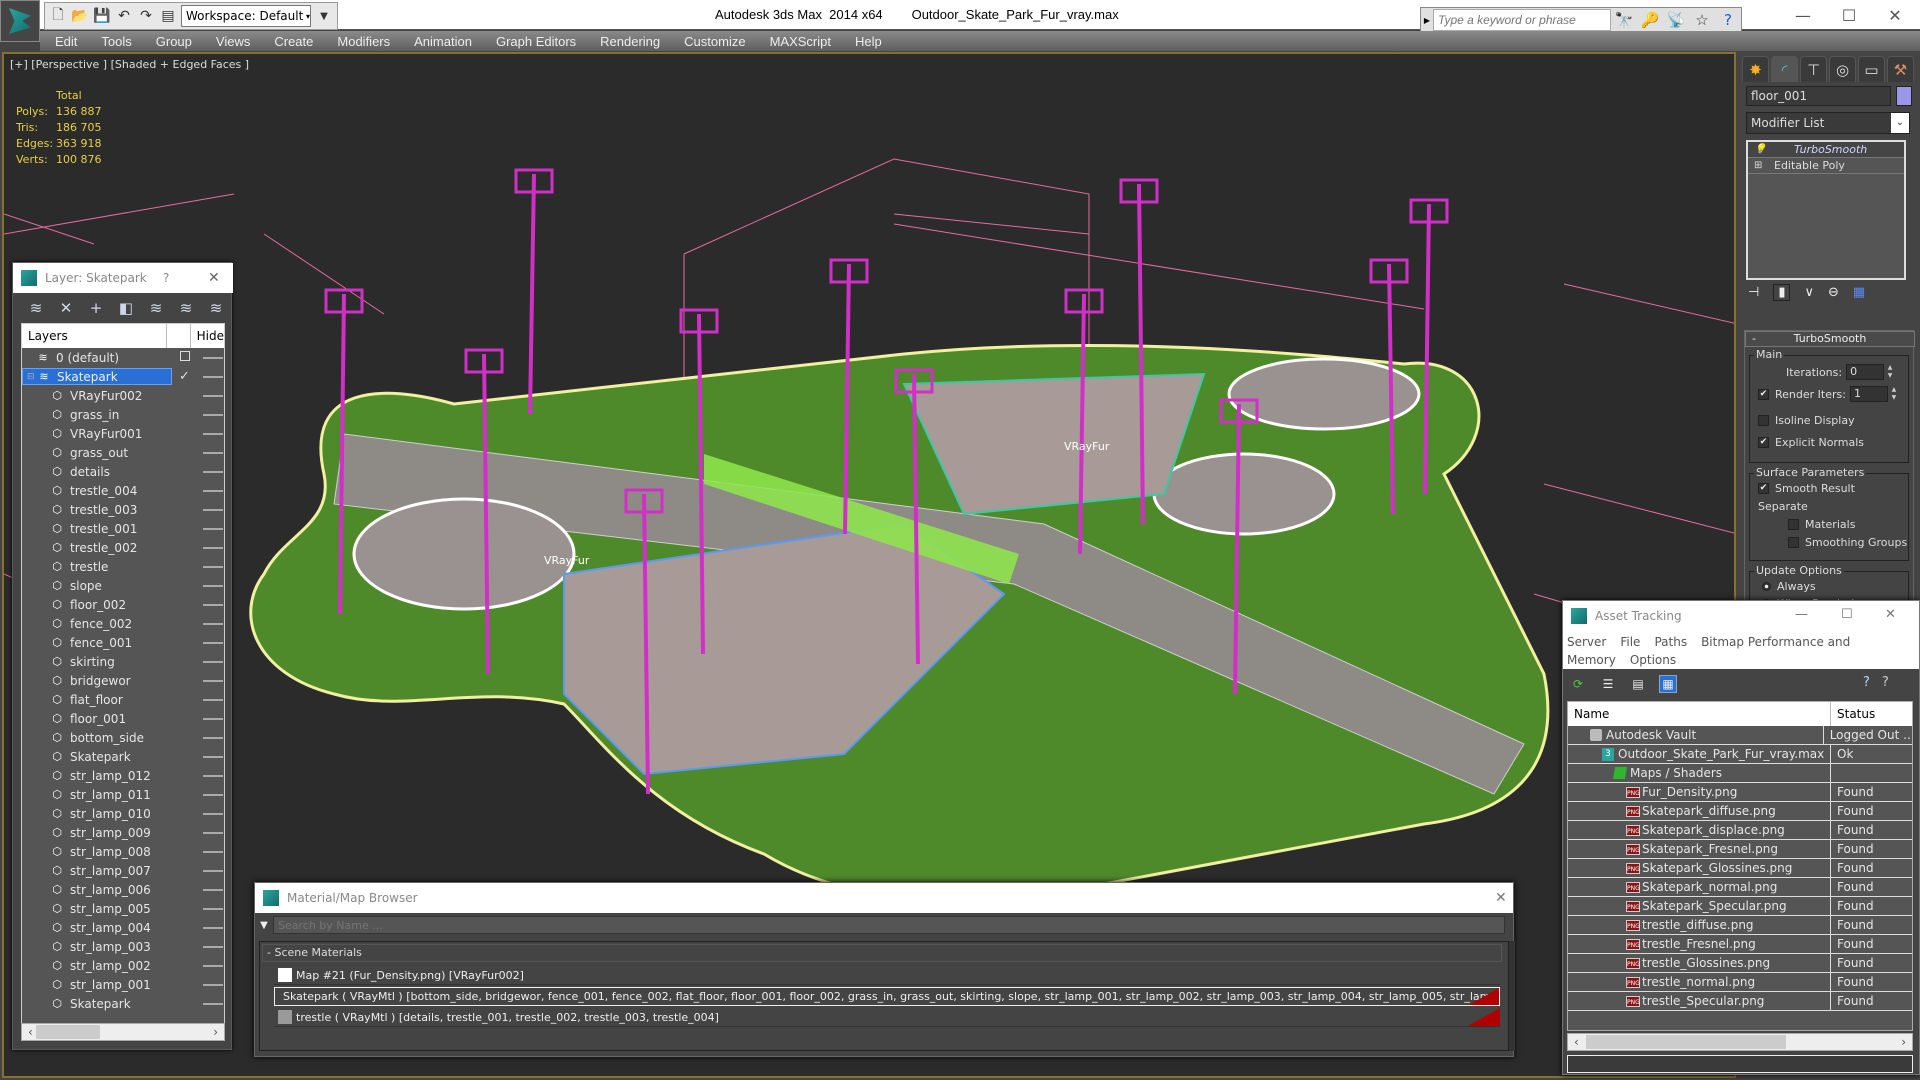  I want to click on render-iters-checkbox: ✔, so click(1763, 394).